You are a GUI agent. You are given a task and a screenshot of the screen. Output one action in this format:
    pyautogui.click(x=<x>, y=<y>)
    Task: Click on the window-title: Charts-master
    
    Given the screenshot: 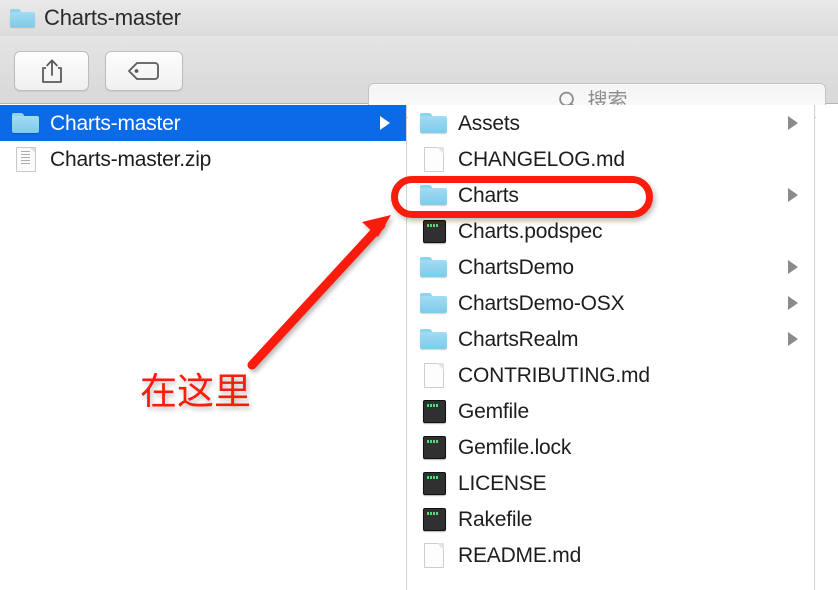 What is the action you would take?
    pyautogui.click(x=112, y=17)
    